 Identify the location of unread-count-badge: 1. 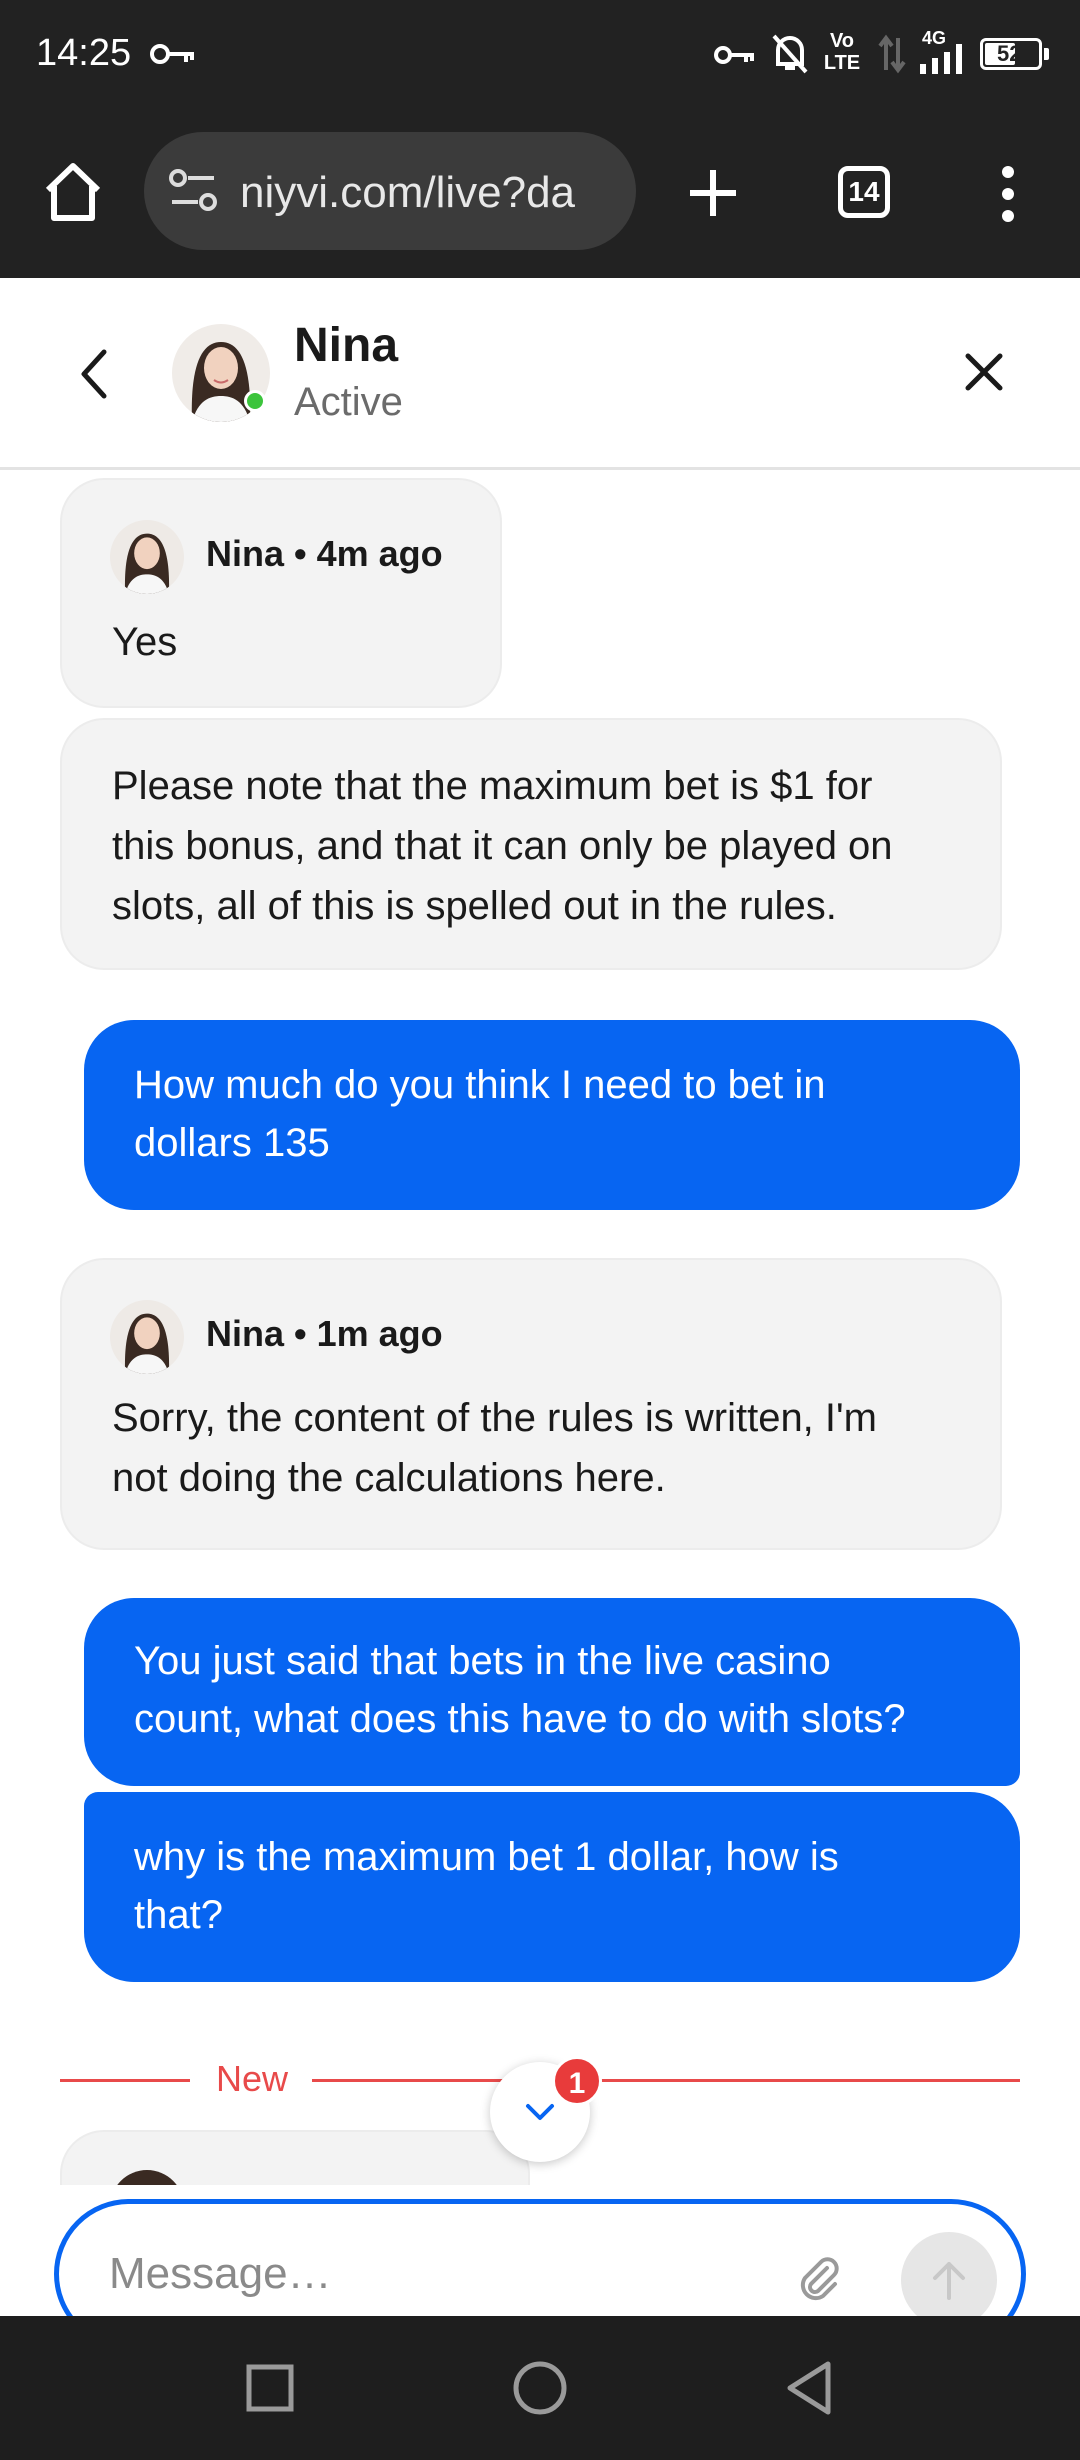
(577, 2081).